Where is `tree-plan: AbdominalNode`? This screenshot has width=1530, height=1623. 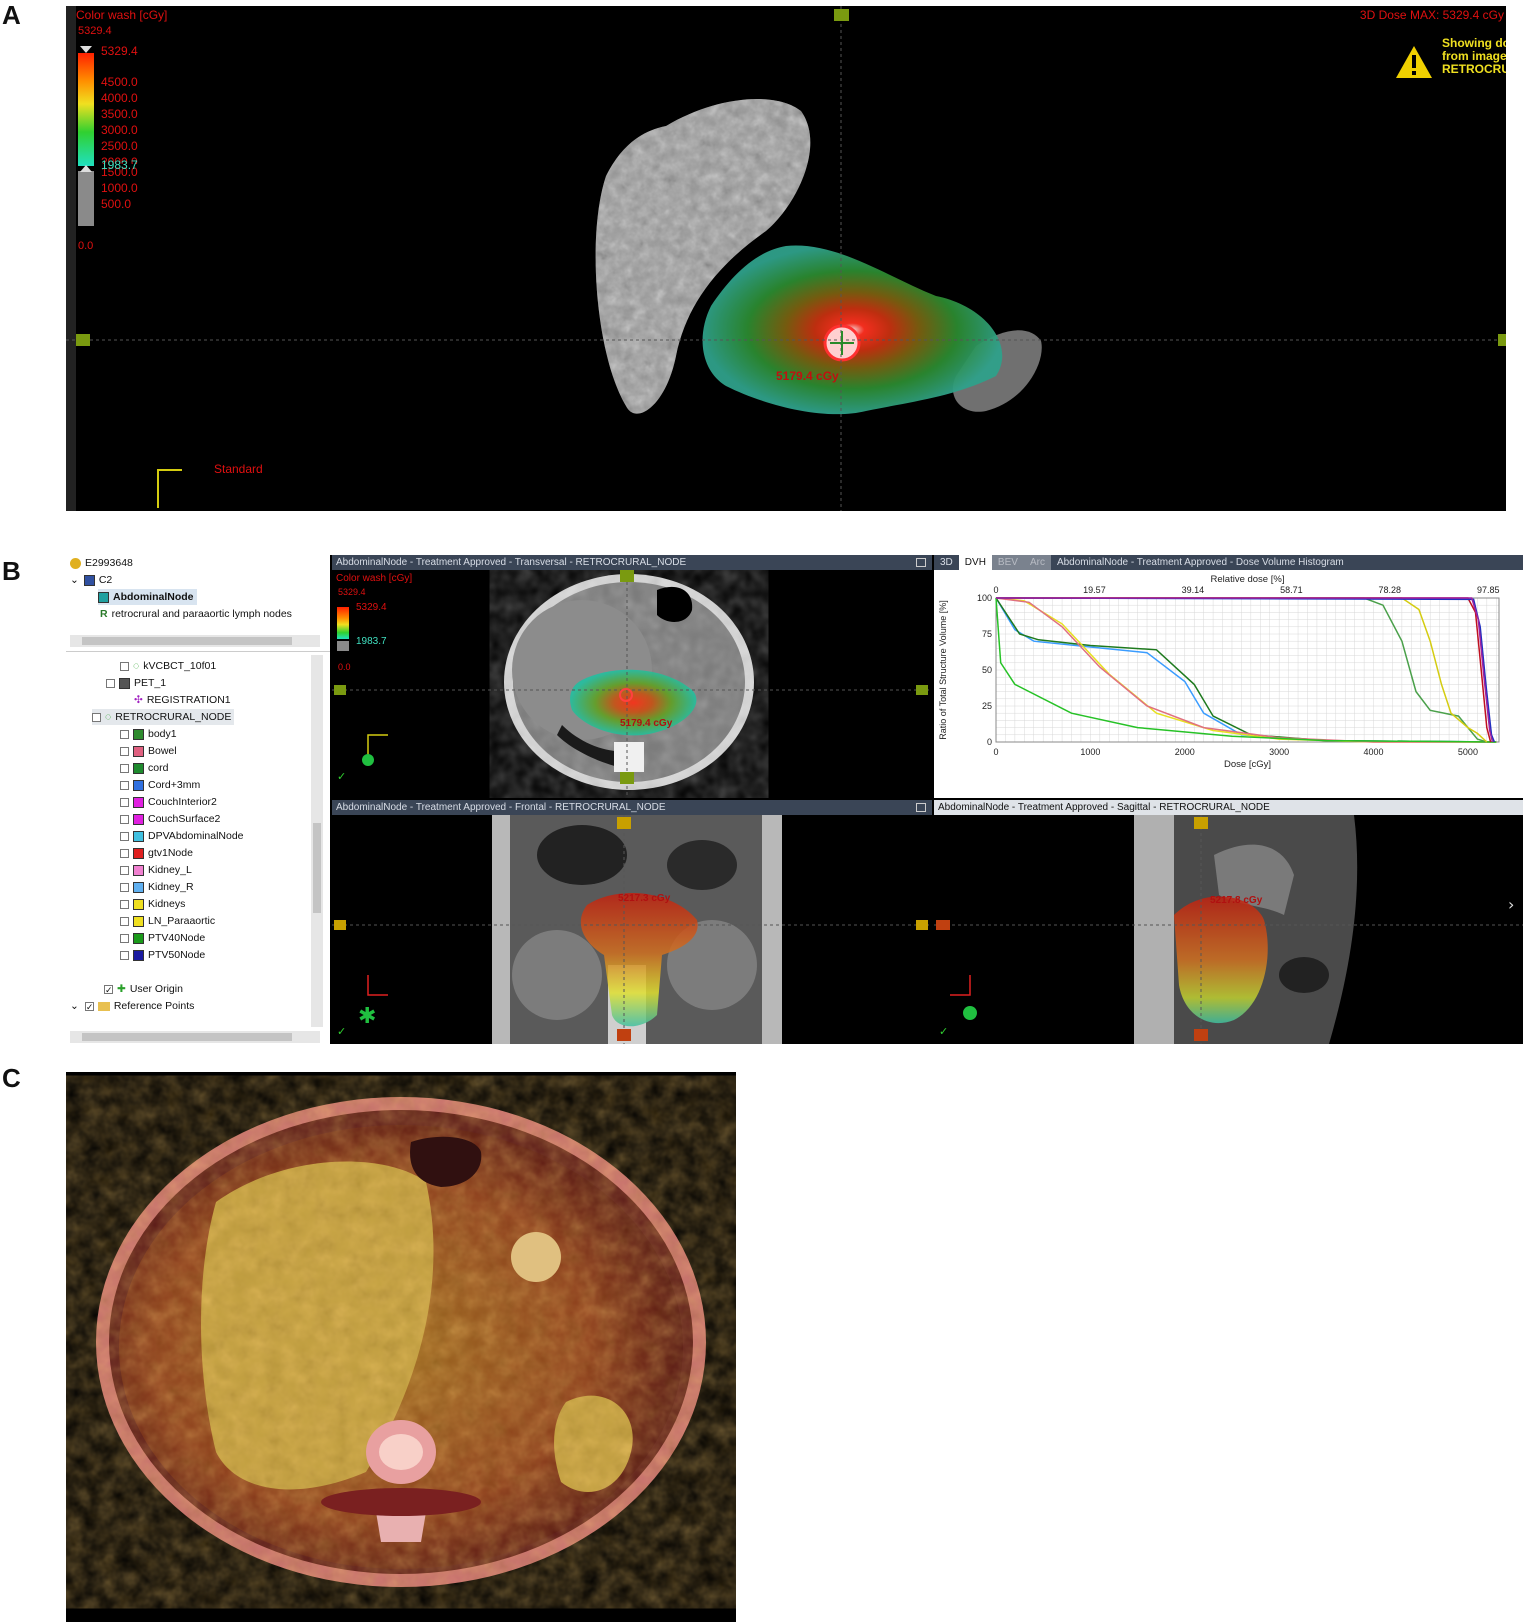 tree-plan: AbdominalNode is located at coordinates (147, 597).